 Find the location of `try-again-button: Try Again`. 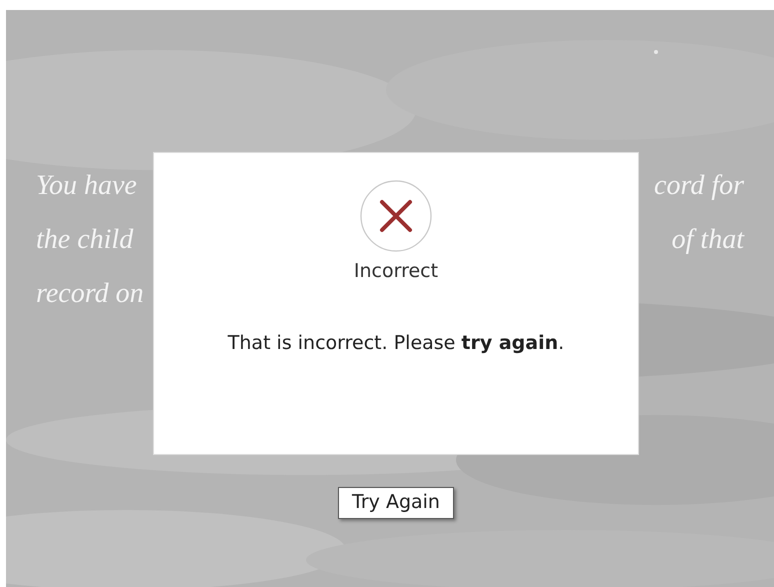

try-again-button: Try Again is located at coordinates (396, 503).